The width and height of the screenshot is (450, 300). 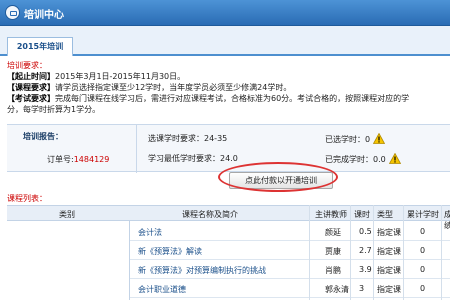 I want to click on course-name: 新《预算法》解读, so click(x=170, y=251).